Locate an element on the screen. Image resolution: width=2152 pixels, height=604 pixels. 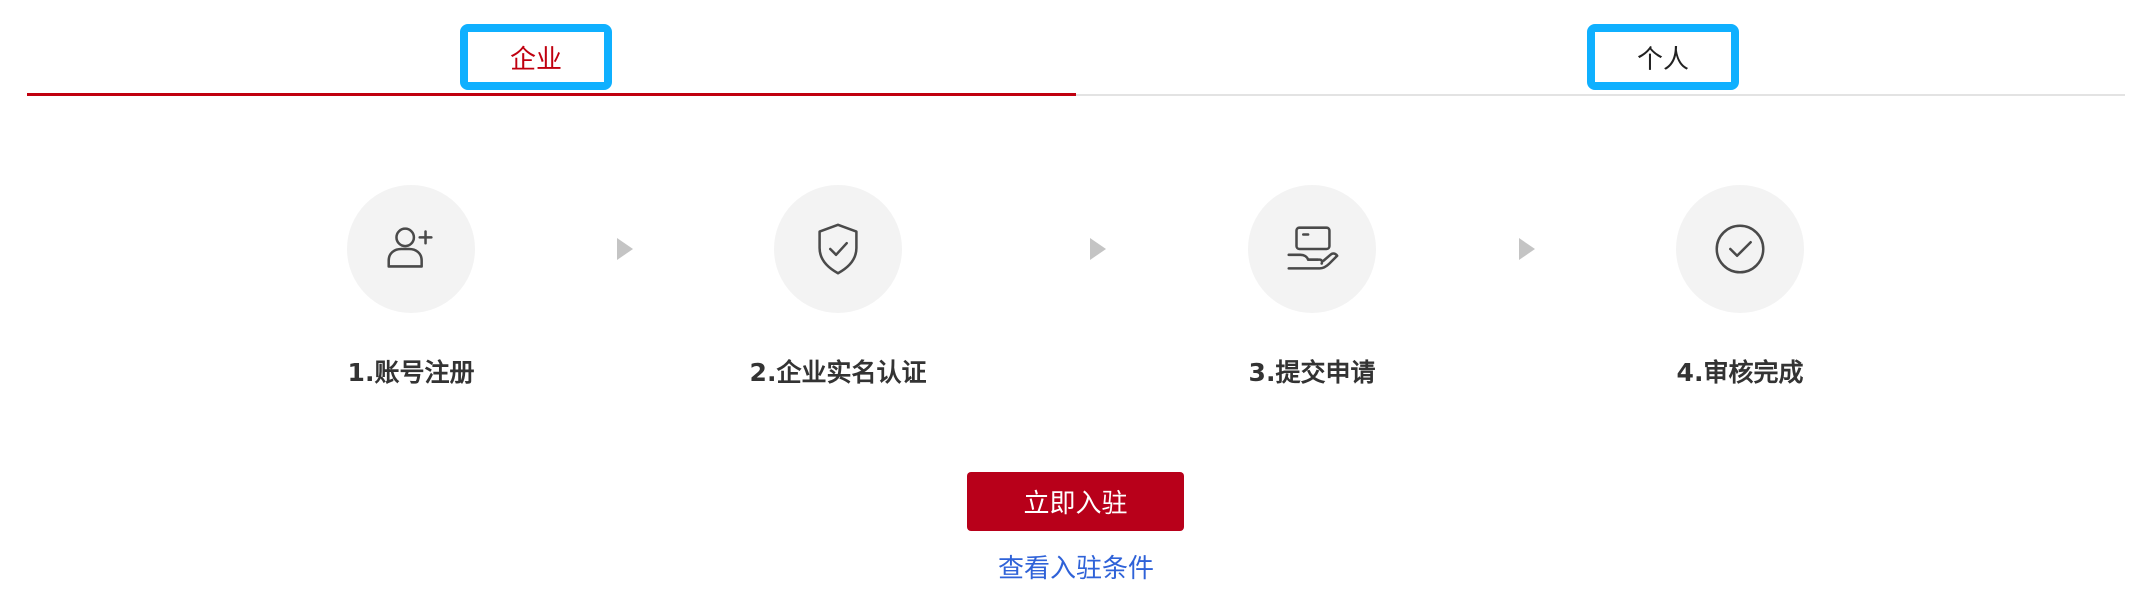
view-join-conditions-link: 查看入驻条件 is located at coordinates (1076, 566).